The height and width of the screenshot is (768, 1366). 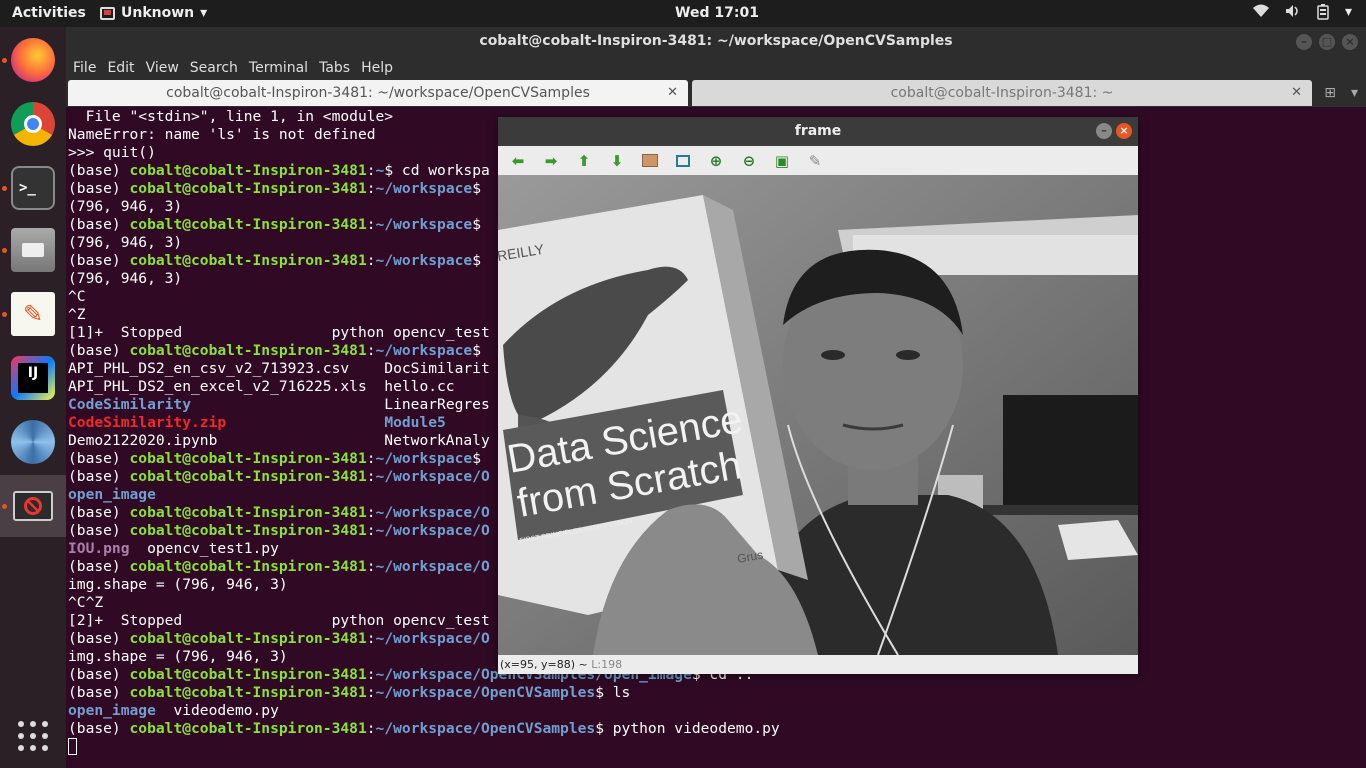 I want to click on terminal-text: ^C, so click(x=77, y=296).